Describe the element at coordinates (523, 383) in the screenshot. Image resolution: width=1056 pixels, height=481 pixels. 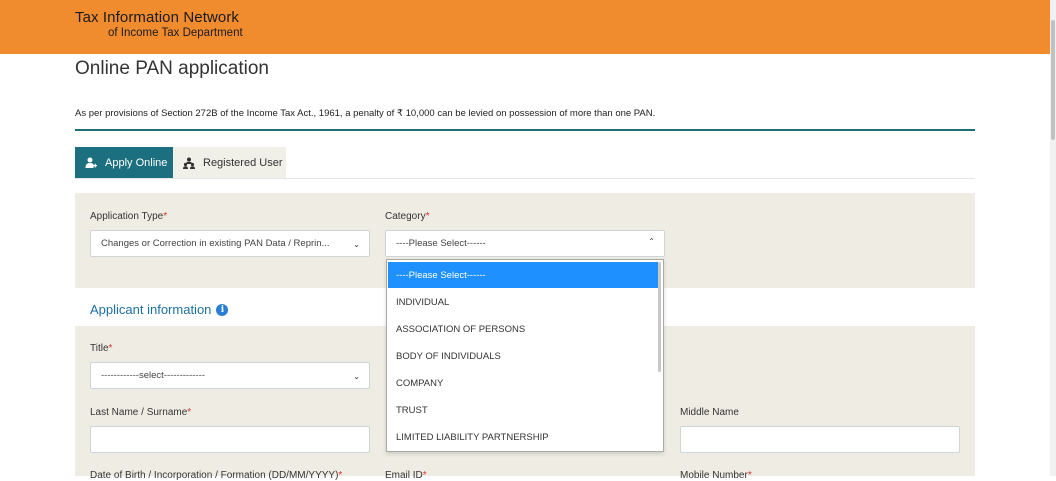
I see `category-option: COMPANY` at that location.